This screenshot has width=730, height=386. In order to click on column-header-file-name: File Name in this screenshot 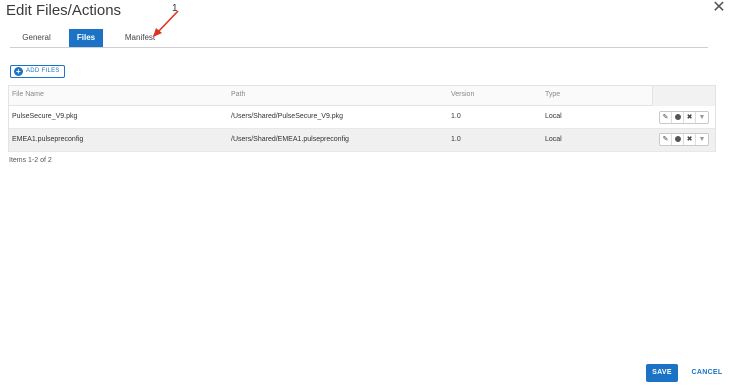, I will do `click(28, 94)`.